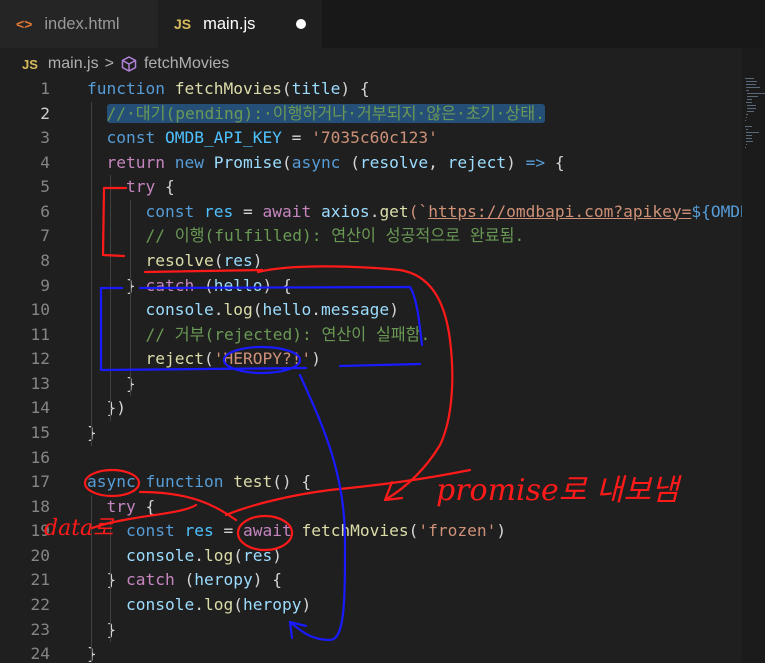 The width and height of the screenshot is (765, 663). I want to click on try-bracket, so click(114, 222).